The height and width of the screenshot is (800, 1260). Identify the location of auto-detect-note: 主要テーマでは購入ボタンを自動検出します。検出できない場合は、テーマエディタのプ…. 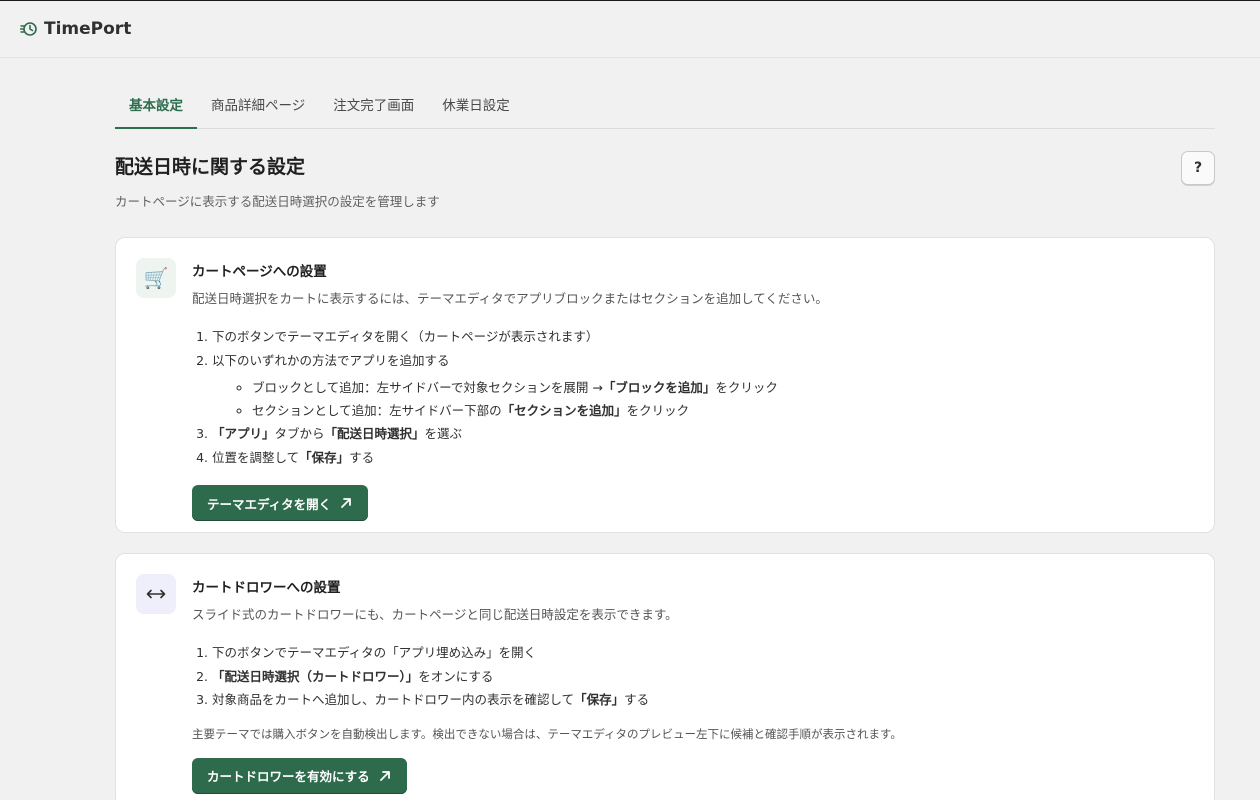
(547, 733).